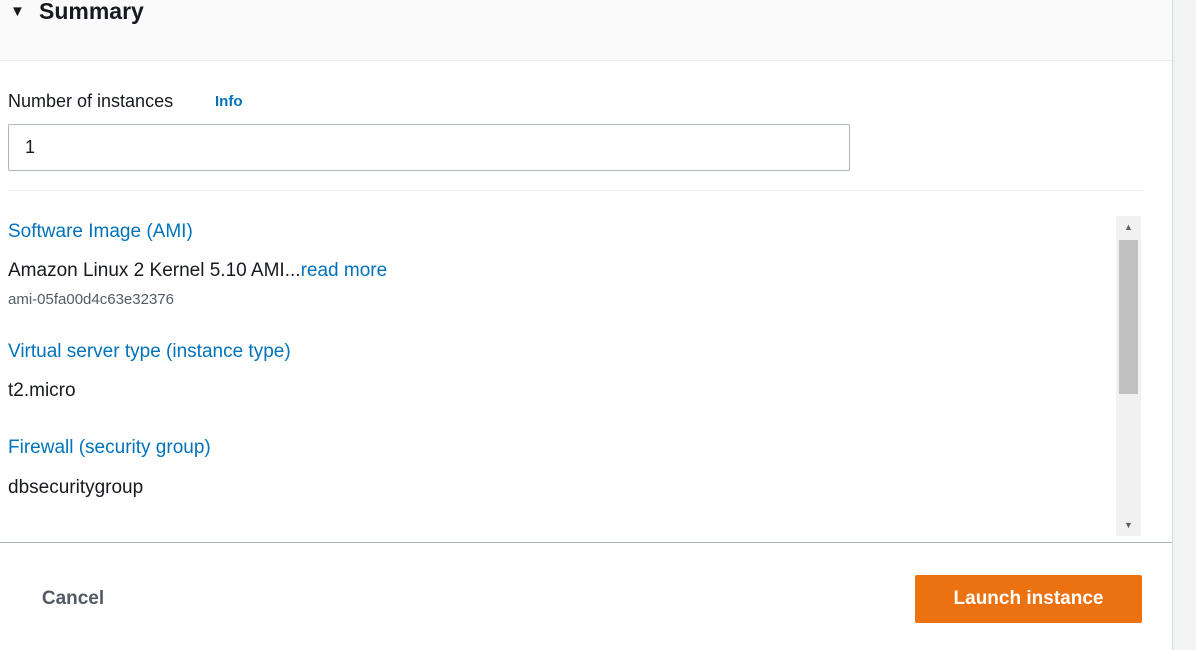 The height and width of the screenshot is (650, 1196). What do you see at coordinates (149, 352) in the screenshot?
I see `instance-type-heading: Virtual server type (instance type)` at bounding box center [149, 352].